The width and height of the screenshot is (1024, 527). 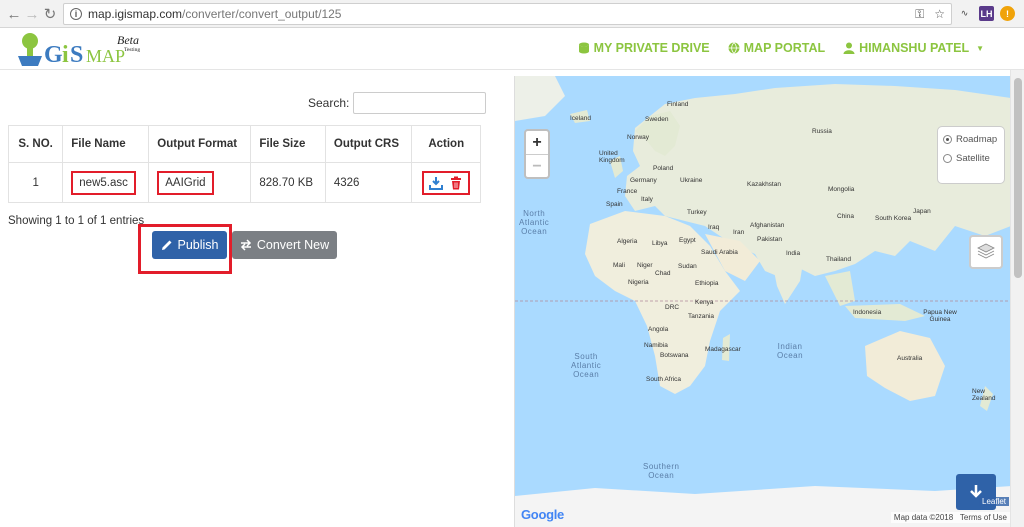 What do you see at coordinates (586, 365) in the screenshot?
I see `ocean-label-south-atlantic: South Atlantic Ocean` at bounding box center [586, 365].